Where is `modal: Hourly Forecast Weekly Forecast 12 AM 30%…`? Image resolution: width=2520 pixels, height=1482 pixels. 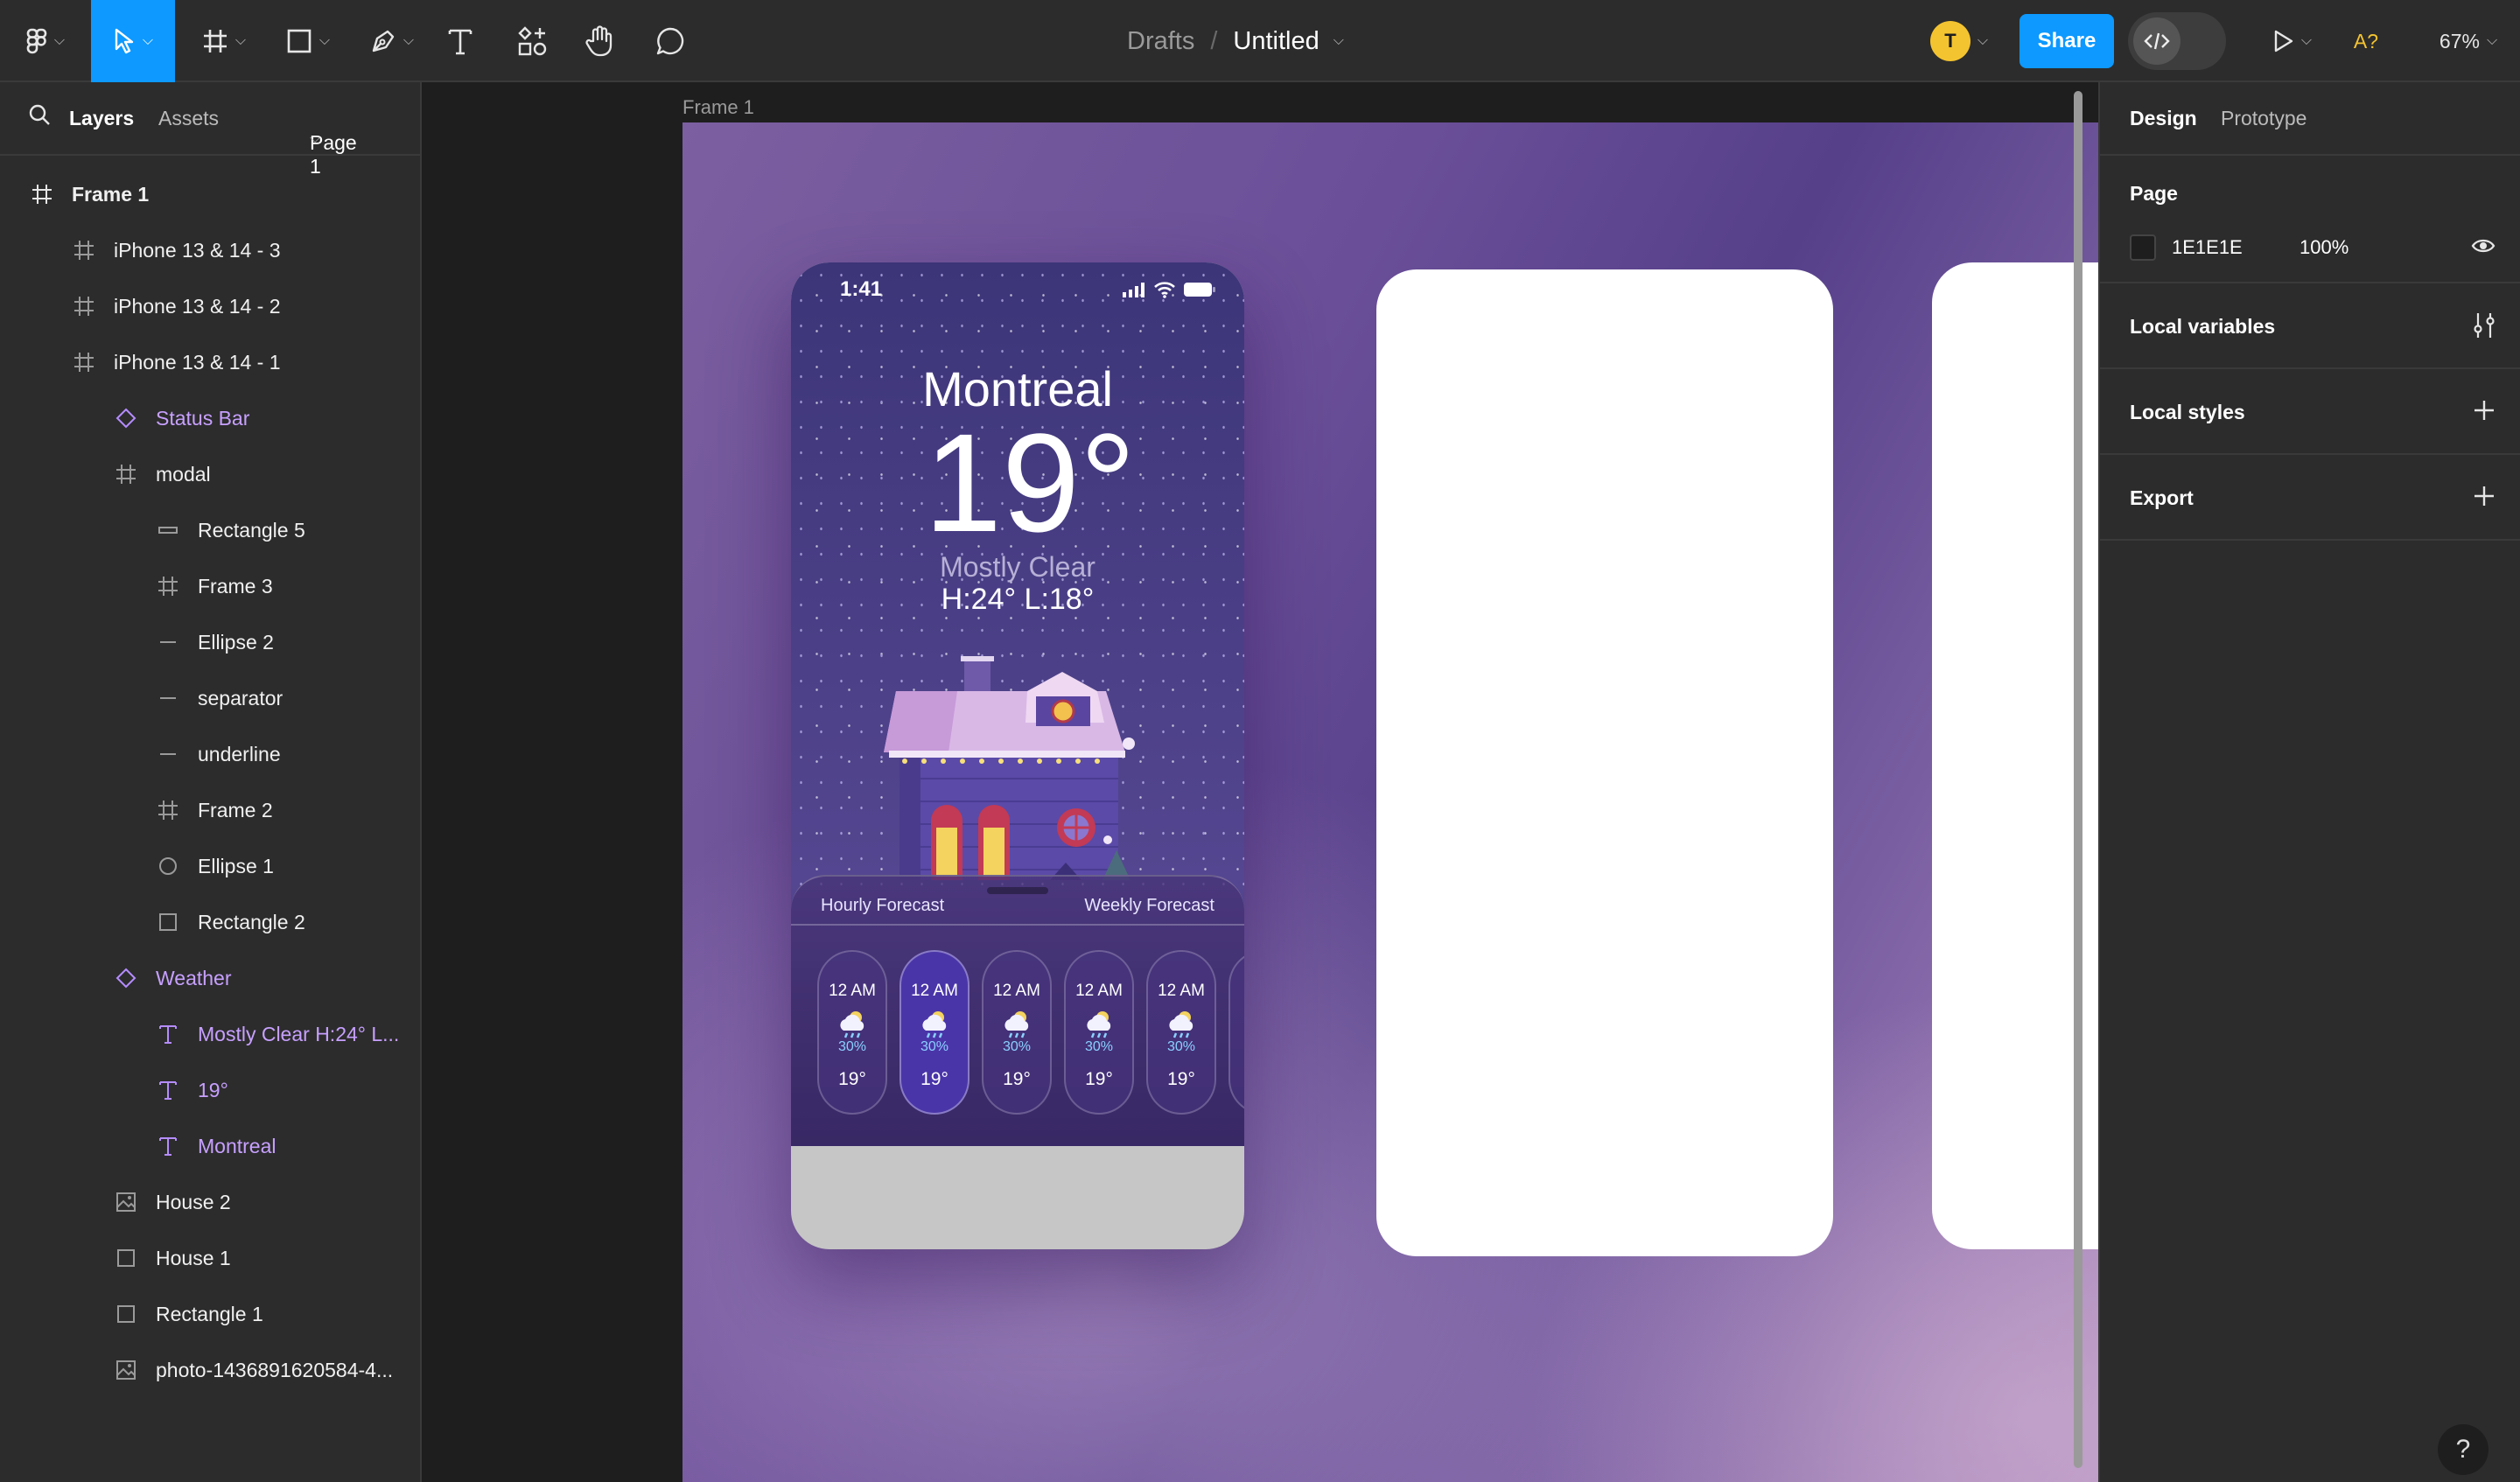 modal: Hourly Forecast Weekly Forecast 12 AM 30%… is located at coordinates (1017, 1010).